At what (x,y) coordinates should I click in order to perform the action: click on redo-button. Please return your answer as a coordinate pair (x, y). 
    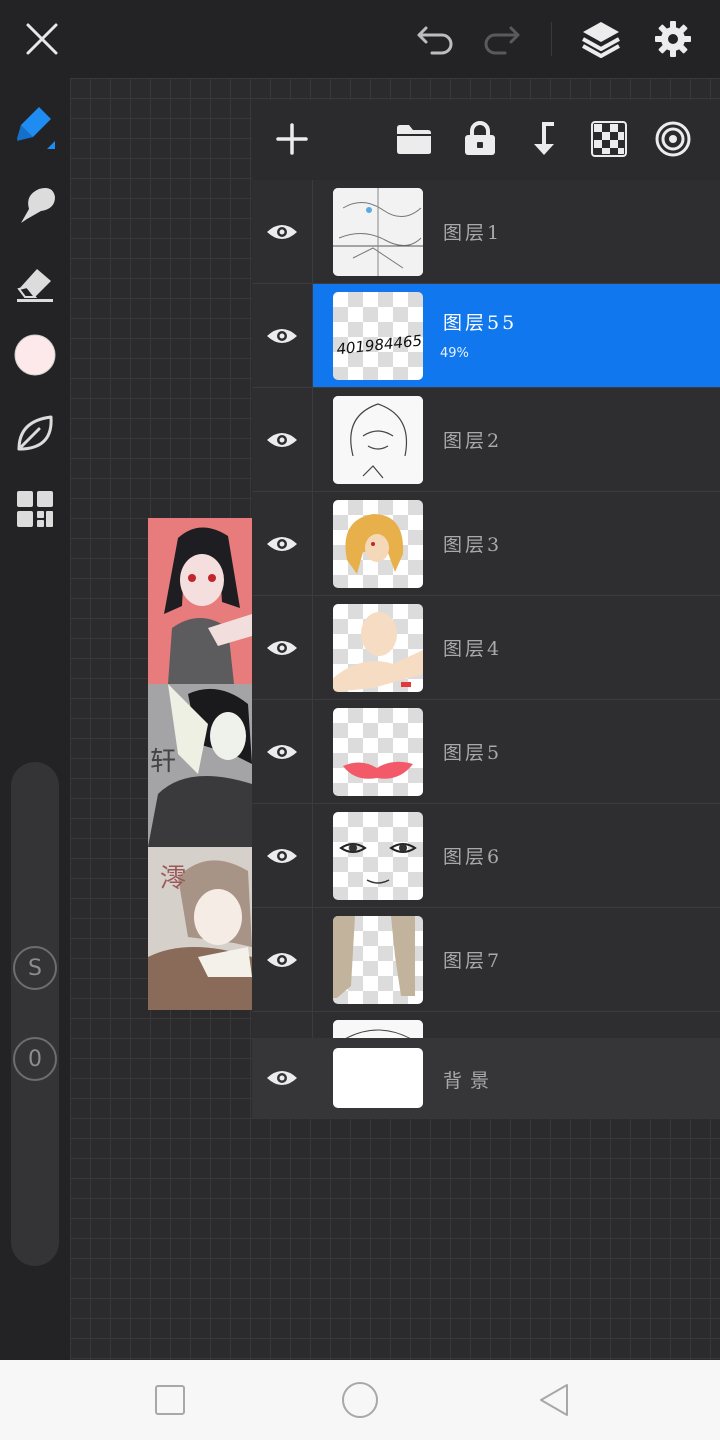
    Looking at the image, I should click on (501, 39).